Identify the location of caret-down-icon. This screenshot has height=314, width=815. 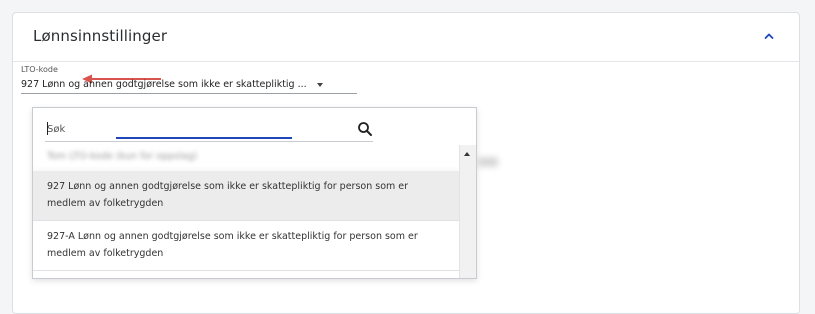
(319, 85).